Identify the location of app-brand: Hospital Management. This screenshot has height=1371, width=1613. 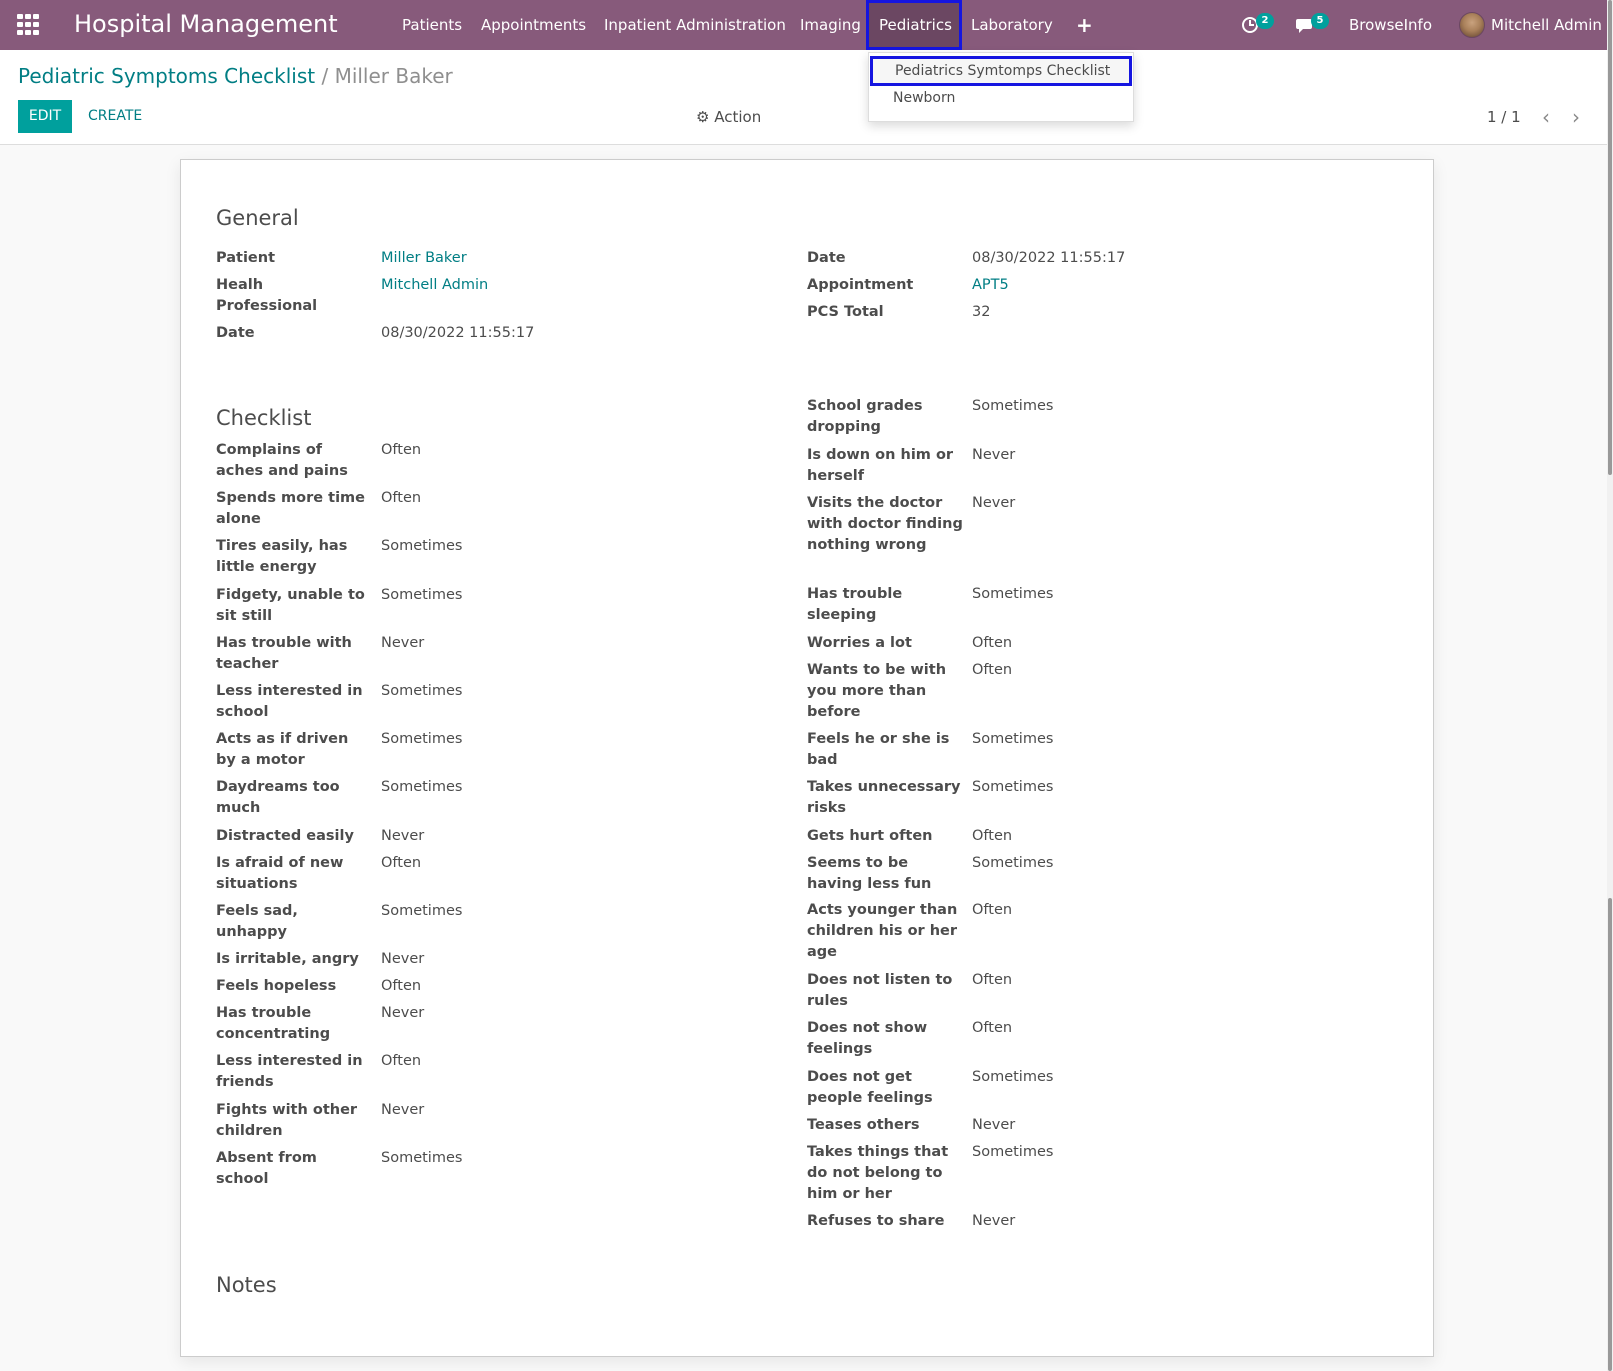
(206, 24).